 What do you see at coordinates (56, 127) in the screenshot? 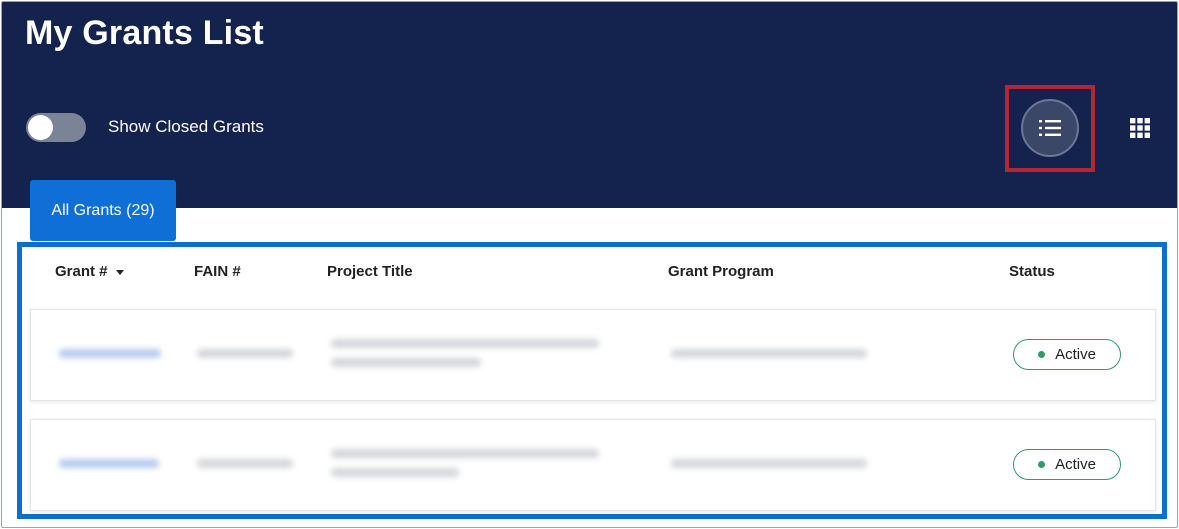
I see `show-closed-grants-toggle` at bounding box center [56, 127].